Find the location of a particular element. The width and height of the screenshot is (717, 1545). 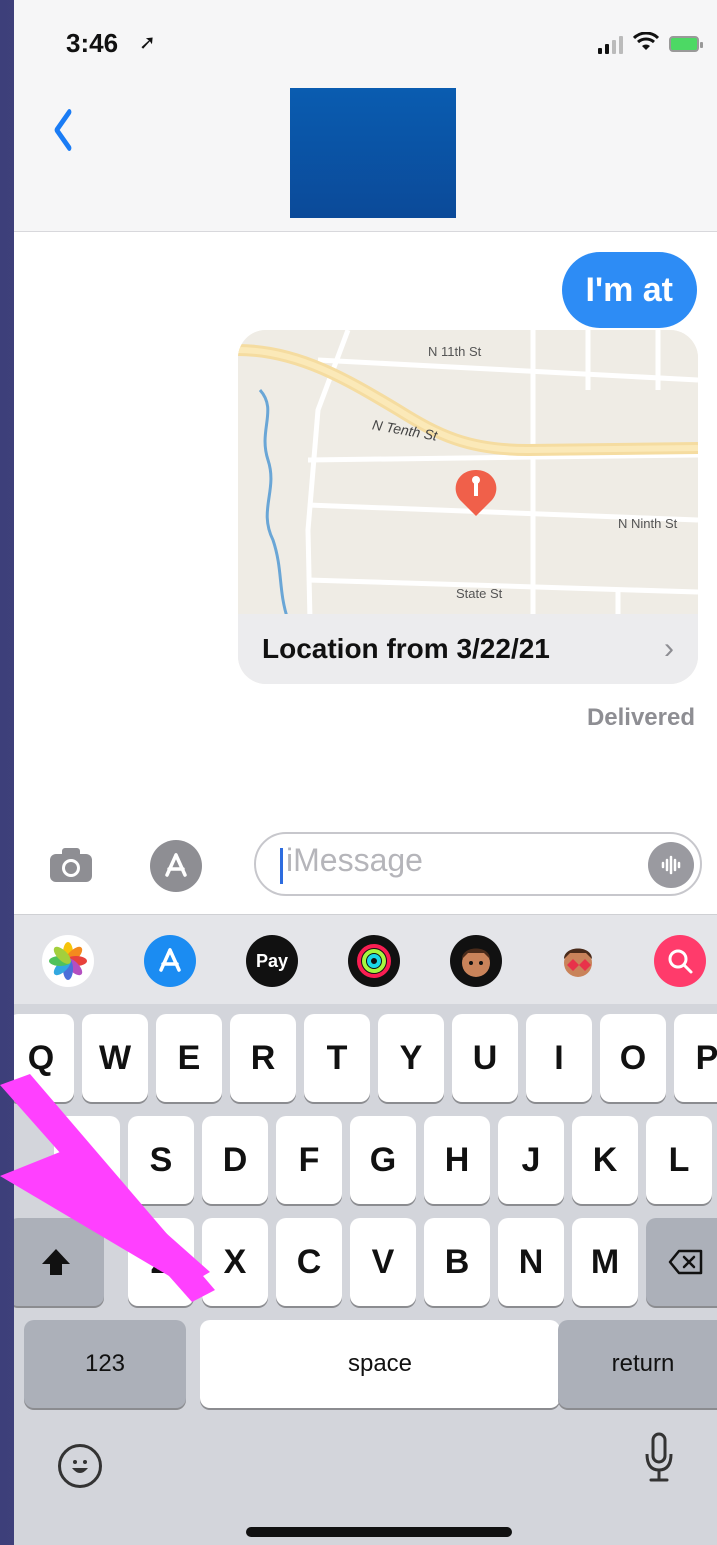

sent-message-text: I'm at is located at coordinates (629, 289).